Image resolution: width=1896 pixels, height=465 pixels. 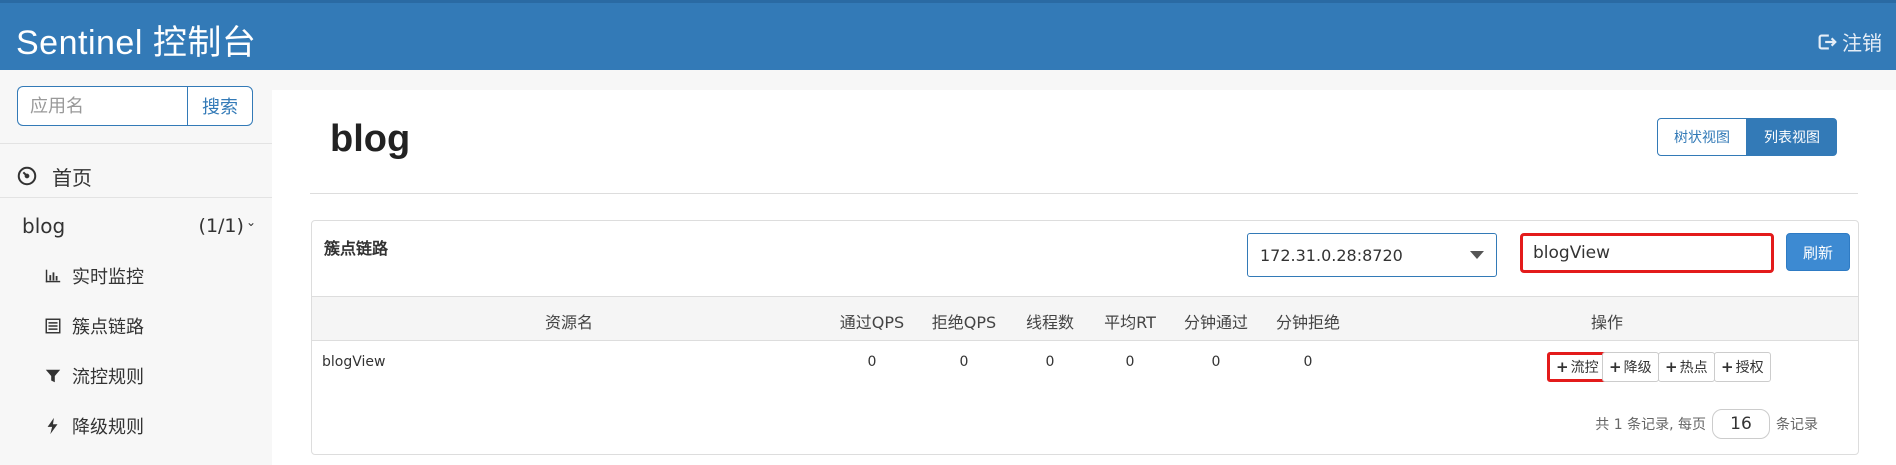 I want to click on sidebar-item-realtime-monitor: 实时监控, so click(x=94, y=276).